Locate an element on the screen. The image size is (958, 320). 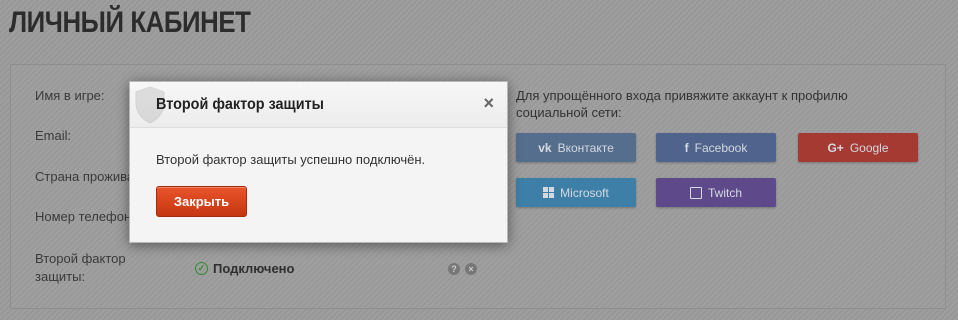
page-title: ЛИЧНЫЙ КАБИНЕТ is located at coordinates (130, 22).